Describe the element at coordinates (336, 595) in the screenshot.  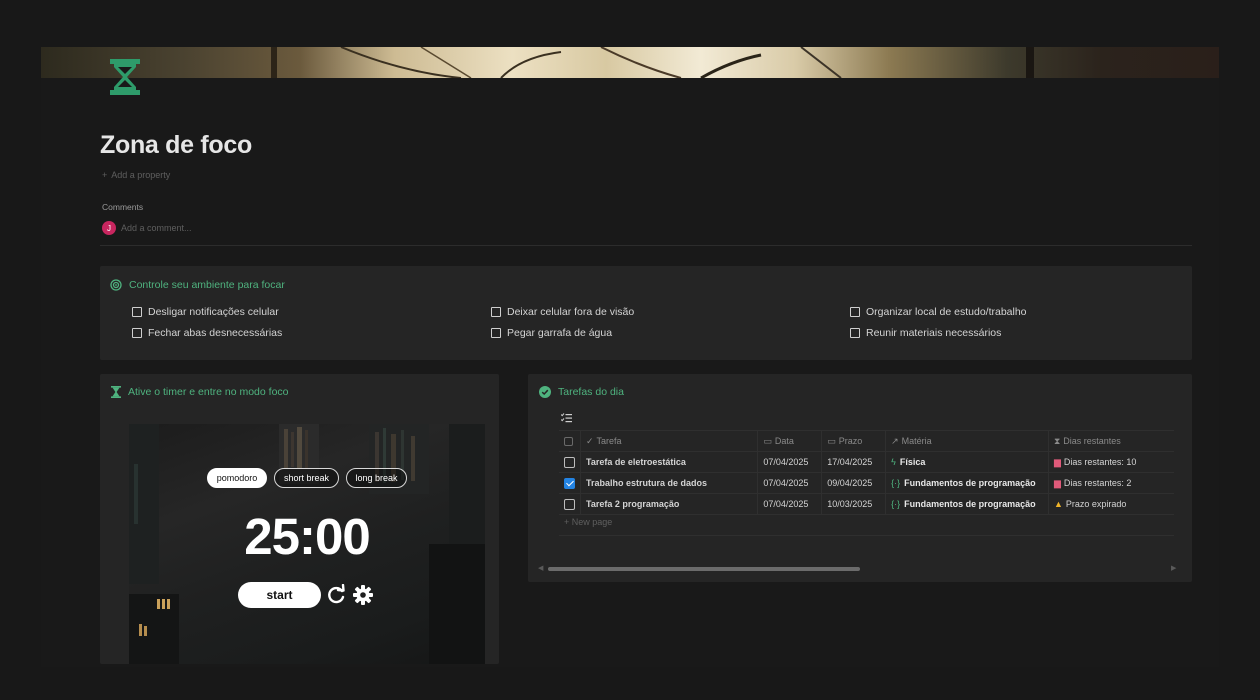
I see `reset-icon` at that location.